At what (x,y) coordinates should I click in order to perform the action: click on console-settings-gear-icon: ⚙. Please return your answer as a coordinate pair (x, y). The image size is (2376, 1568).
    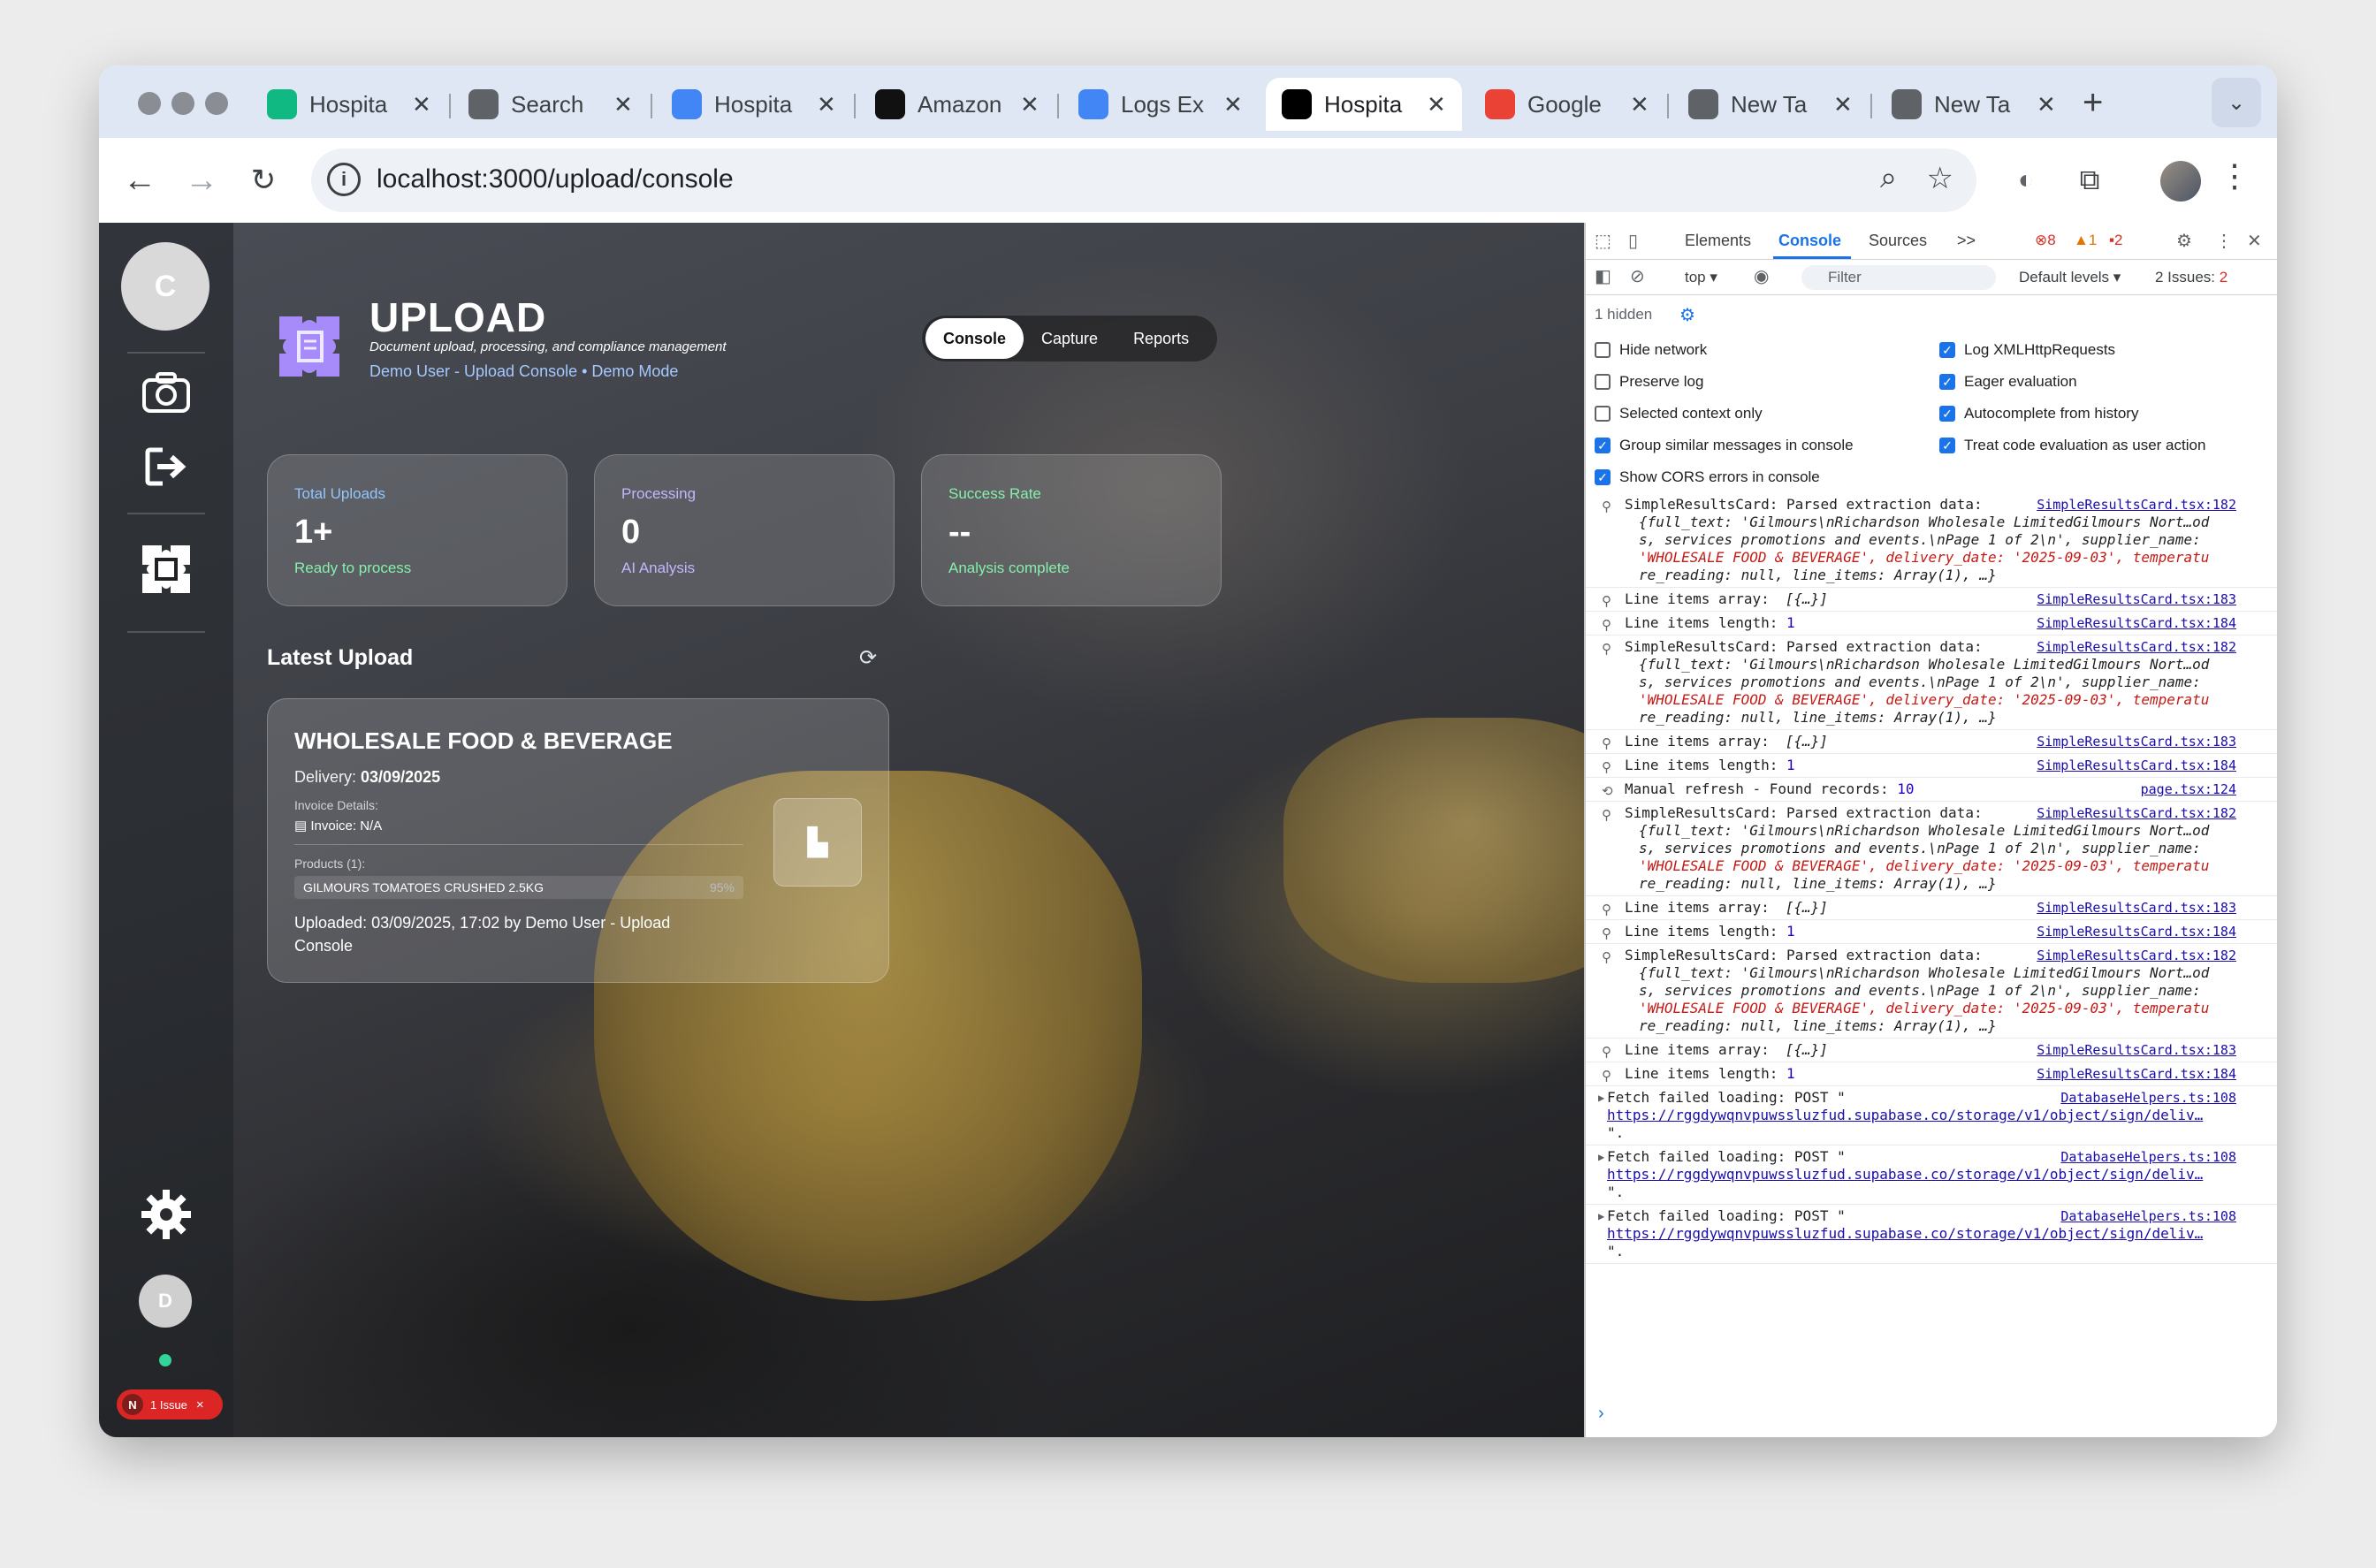
    Looking at the image, I should click on (1687, 315).